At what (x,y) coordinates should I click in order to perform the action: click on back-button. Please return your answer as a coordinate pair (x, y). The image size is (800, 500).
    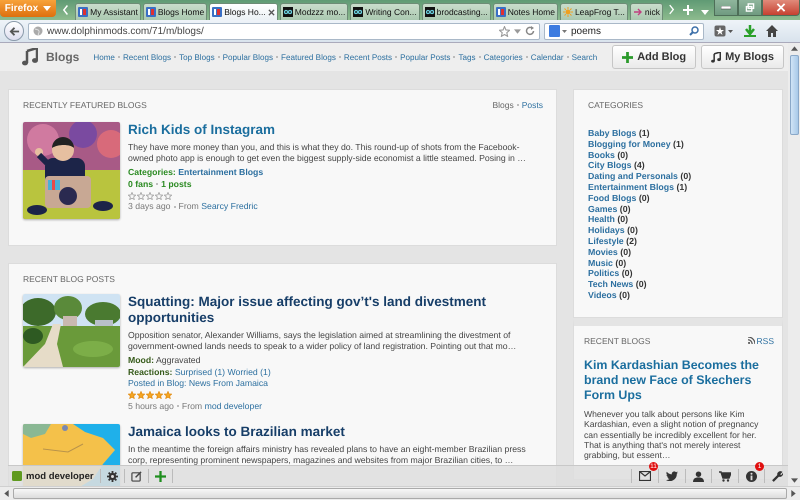
    Looking at the image, I should click on (14, 31).